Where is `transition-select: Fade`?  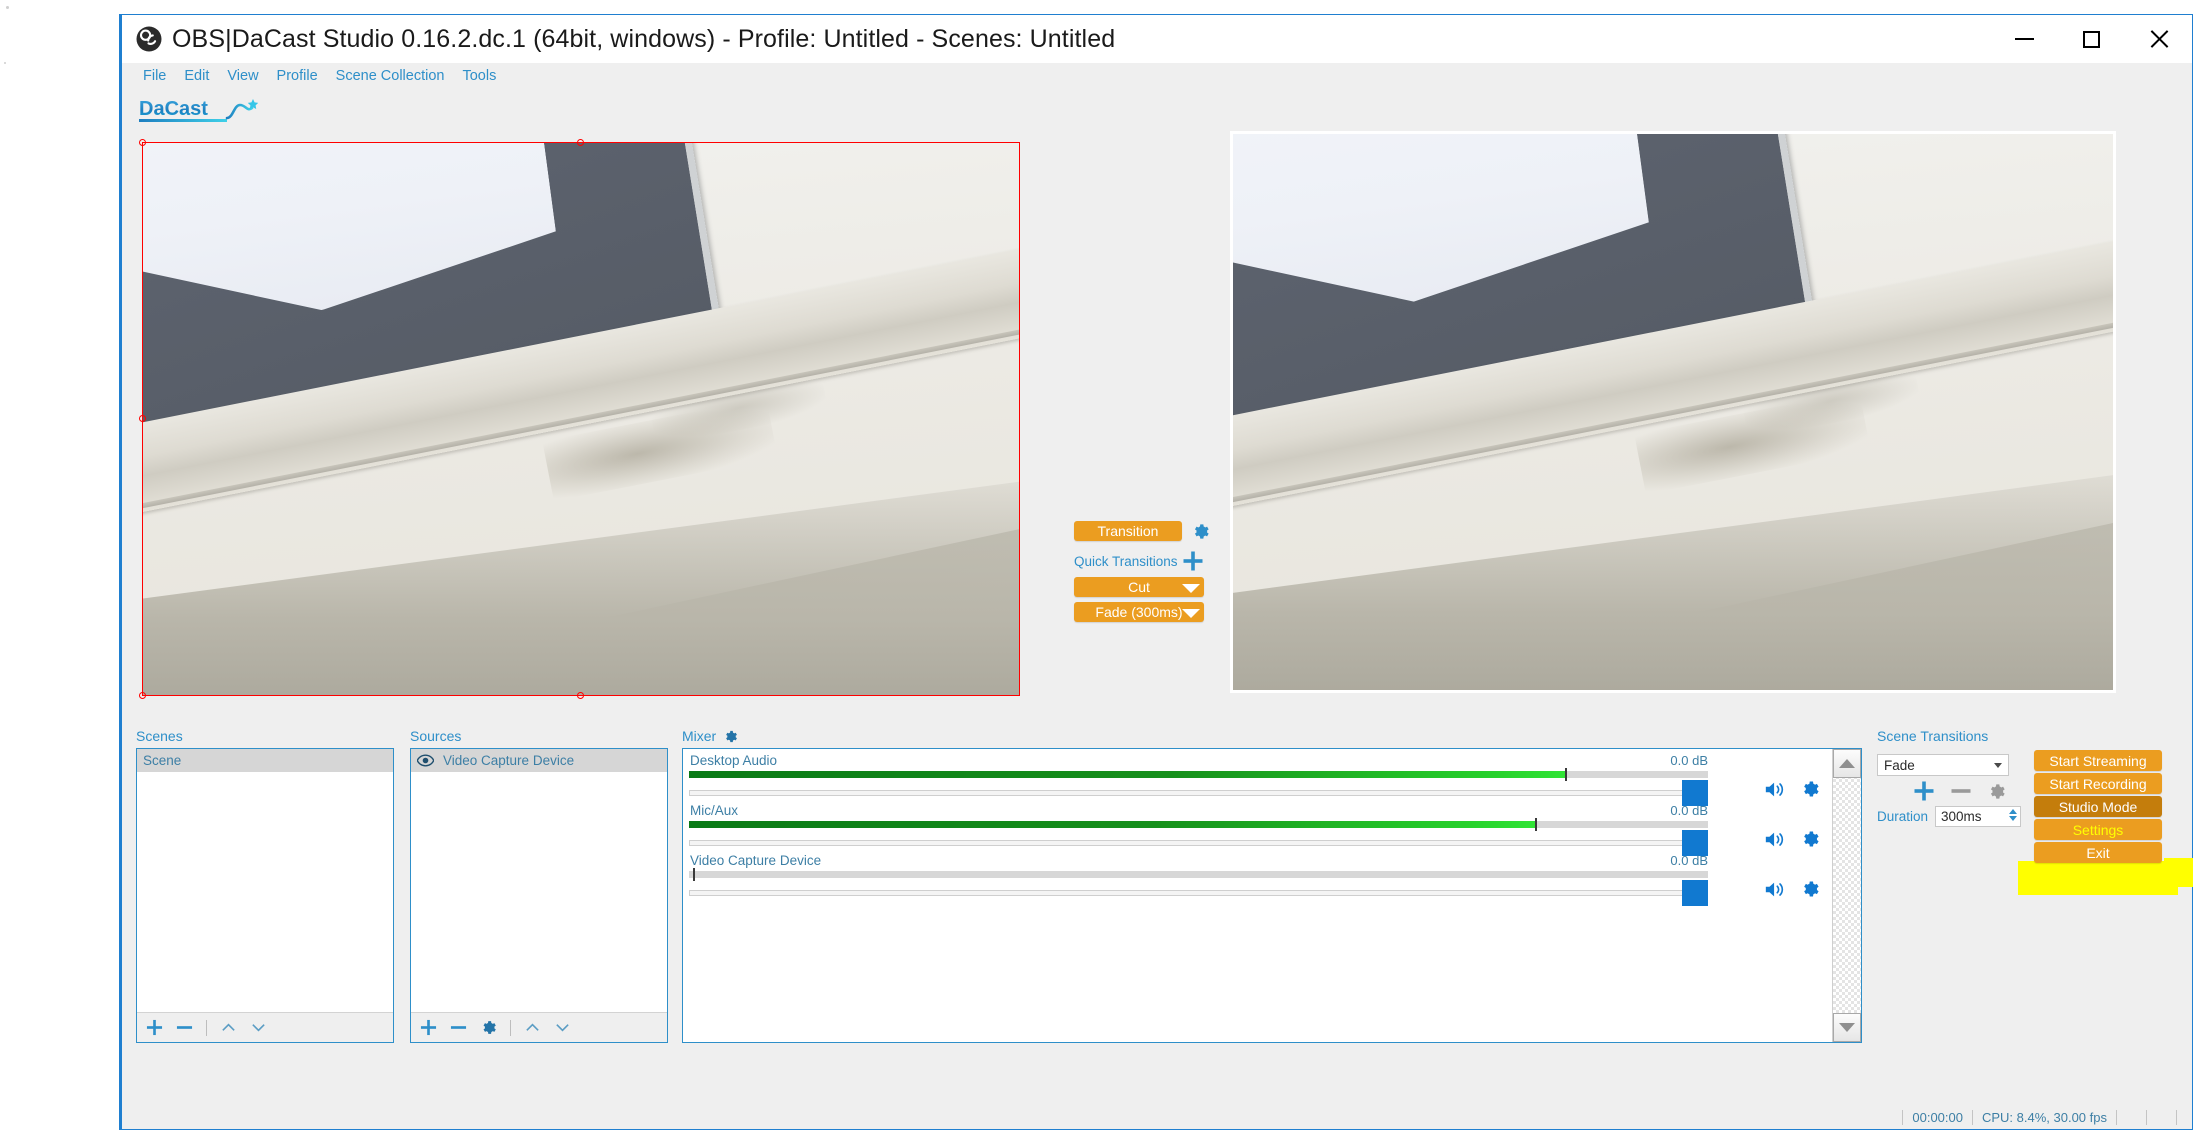 transition-select: Fade is located at coordinates (1943, 765).